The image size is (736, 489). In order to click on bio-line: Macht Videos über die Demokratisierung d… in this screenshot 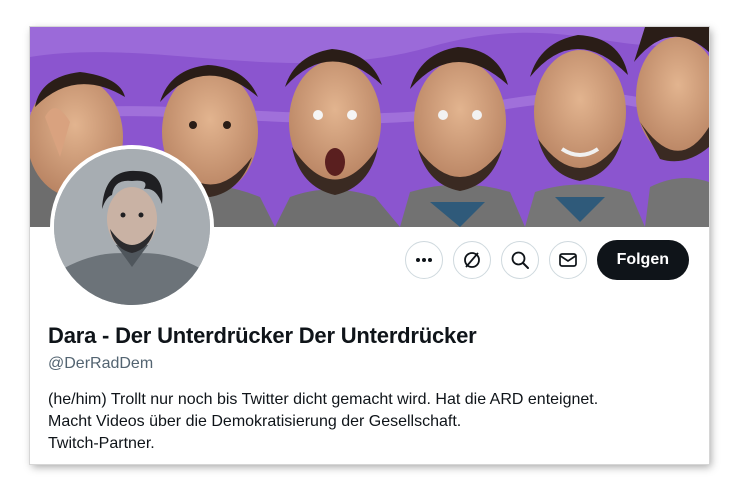, I will do `click(255, 421)`.